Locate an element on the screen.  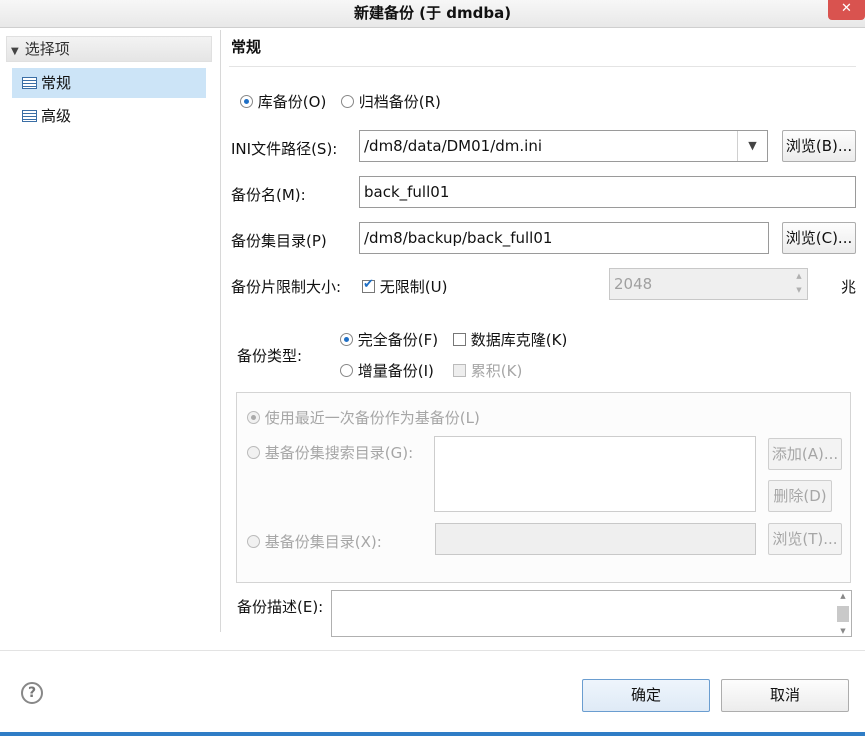
close-button: ✕ is located at coordinates (846, 10).